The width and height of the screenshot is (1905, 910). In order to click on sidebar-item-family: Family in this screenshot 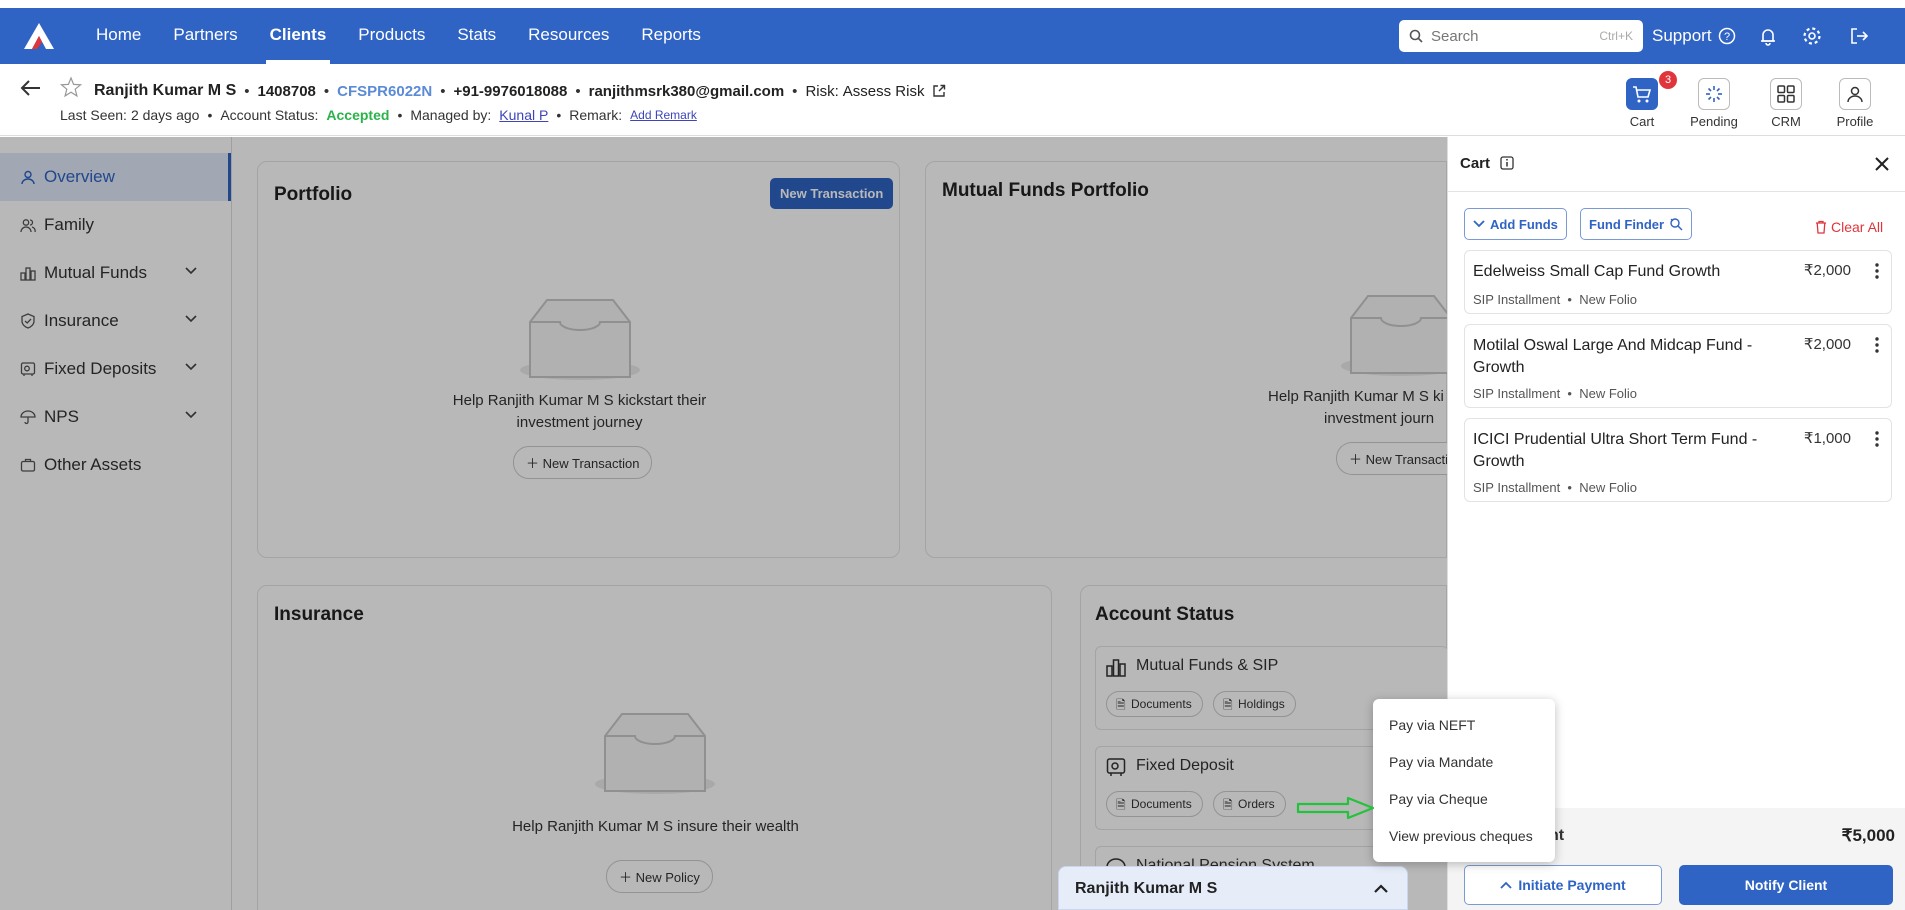, I will do `click(115, 225)`.